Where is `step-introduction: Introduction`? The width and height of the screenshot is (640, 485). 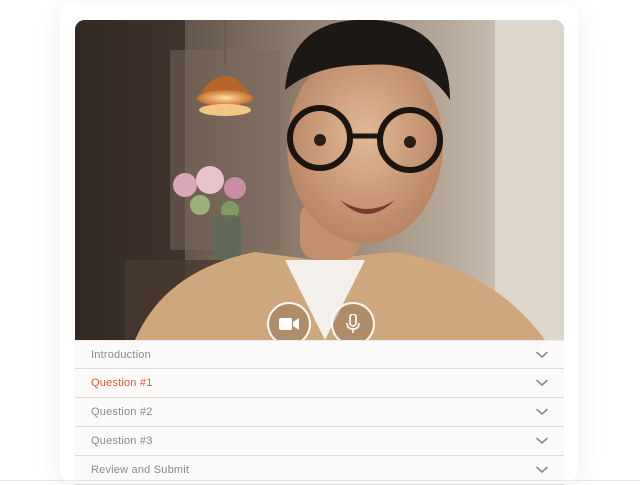
step-introduction: Introduction is located at coordinates (319, 354).